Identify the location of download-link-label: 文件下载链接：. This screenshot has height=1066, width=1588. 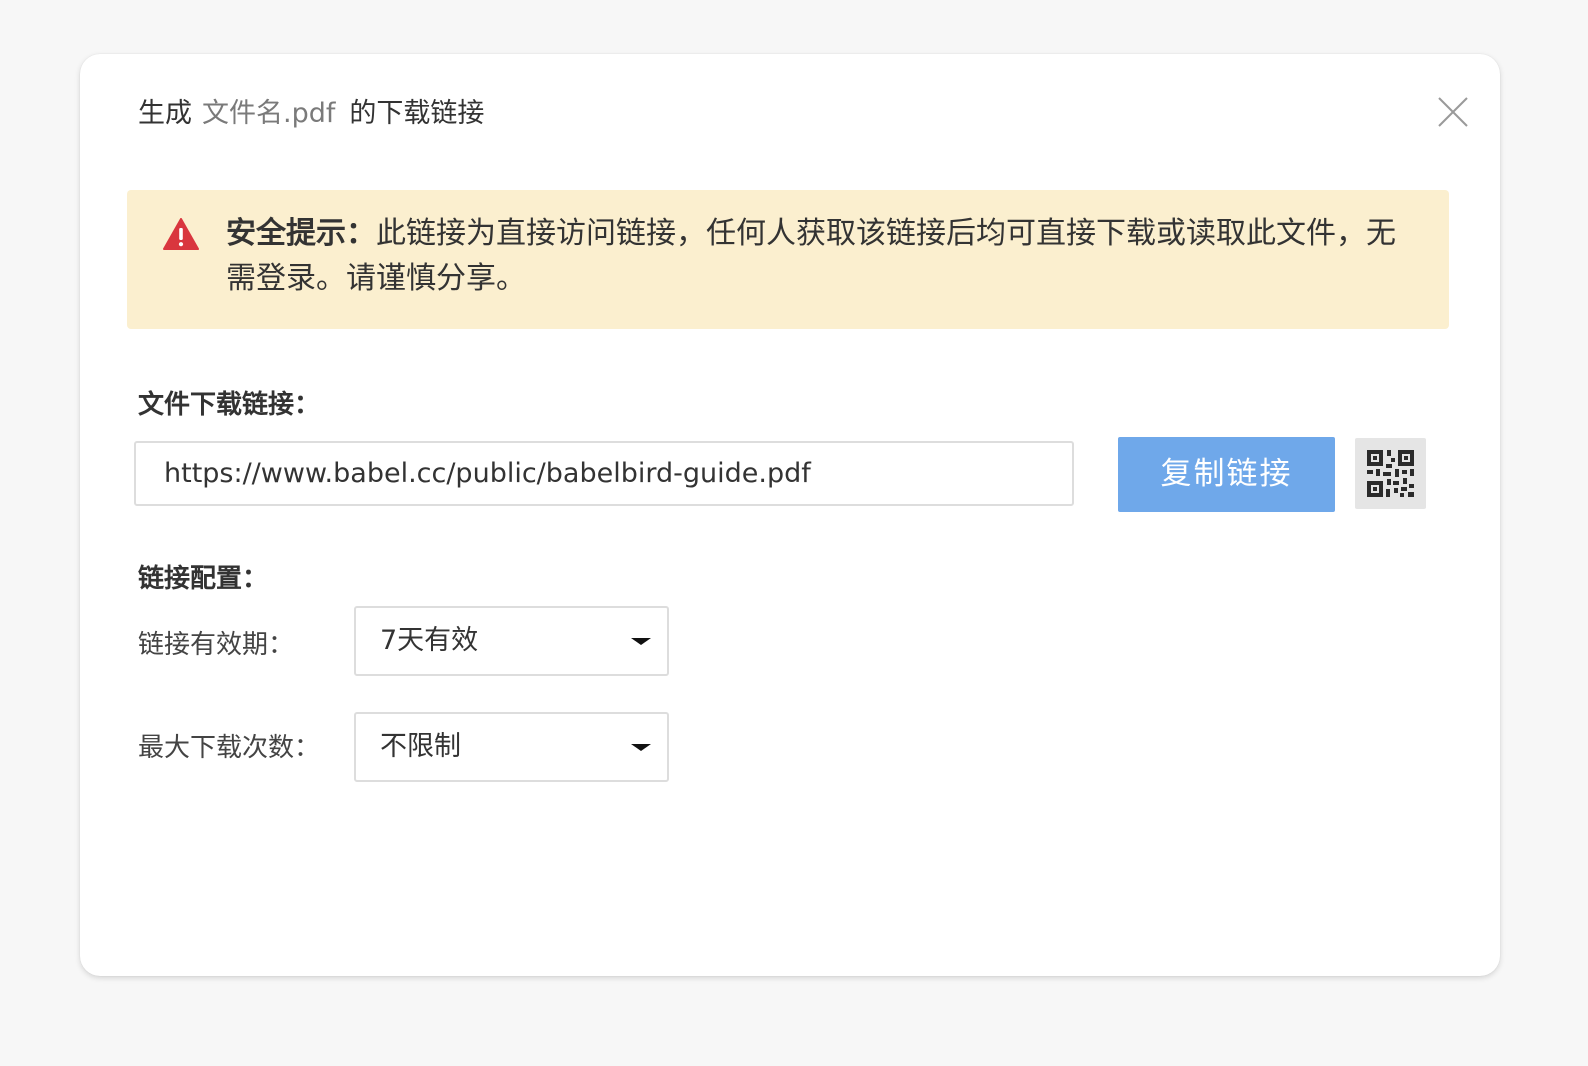
(229, 405).